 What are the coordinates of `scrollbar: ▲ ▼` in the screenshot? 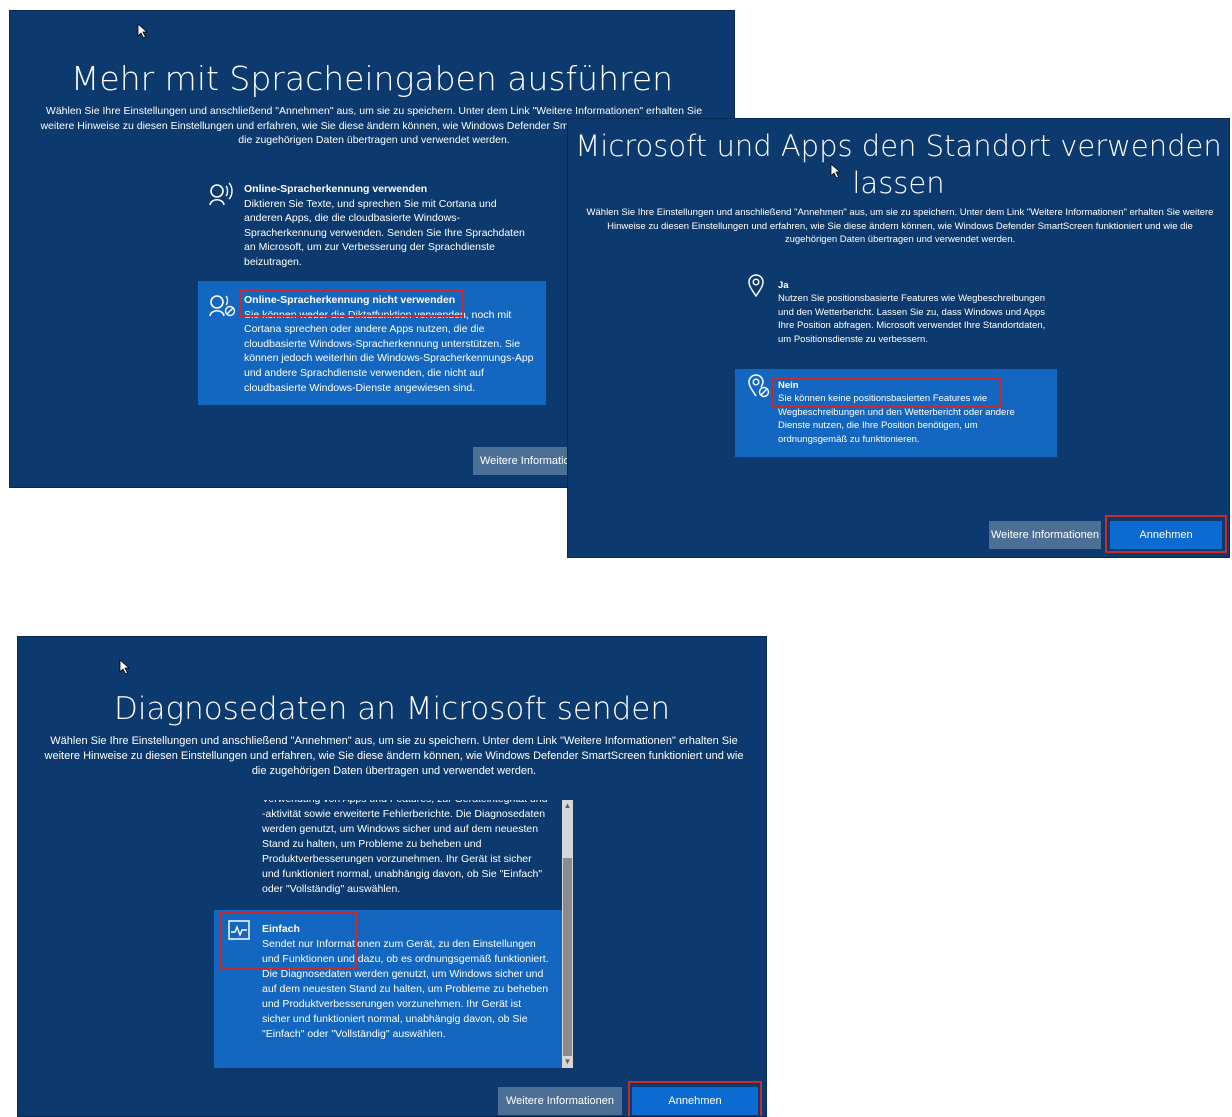 It's located at (567, 934).